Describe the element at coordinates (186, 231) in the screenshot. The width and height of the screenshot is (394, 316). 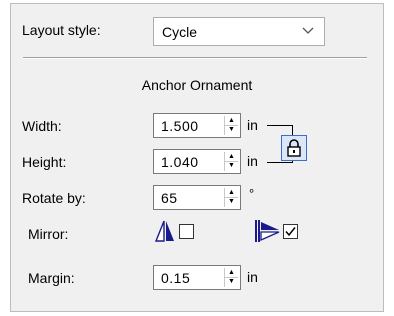
I see `mirror-horizontal-checkbox` at that location.